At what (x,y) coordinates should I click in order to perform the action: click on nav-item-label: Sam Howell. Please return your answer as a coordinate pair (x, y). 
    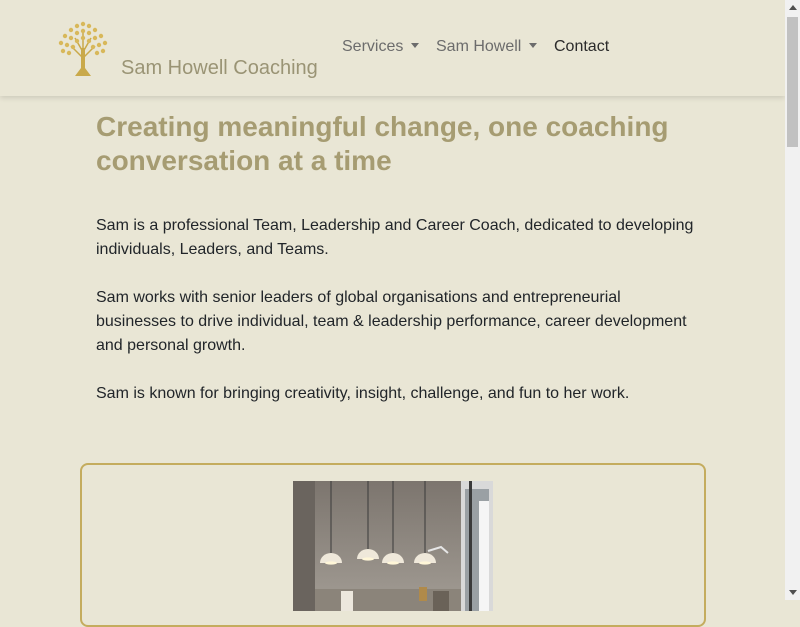
    Looking at the image, I should click on (479, 46).